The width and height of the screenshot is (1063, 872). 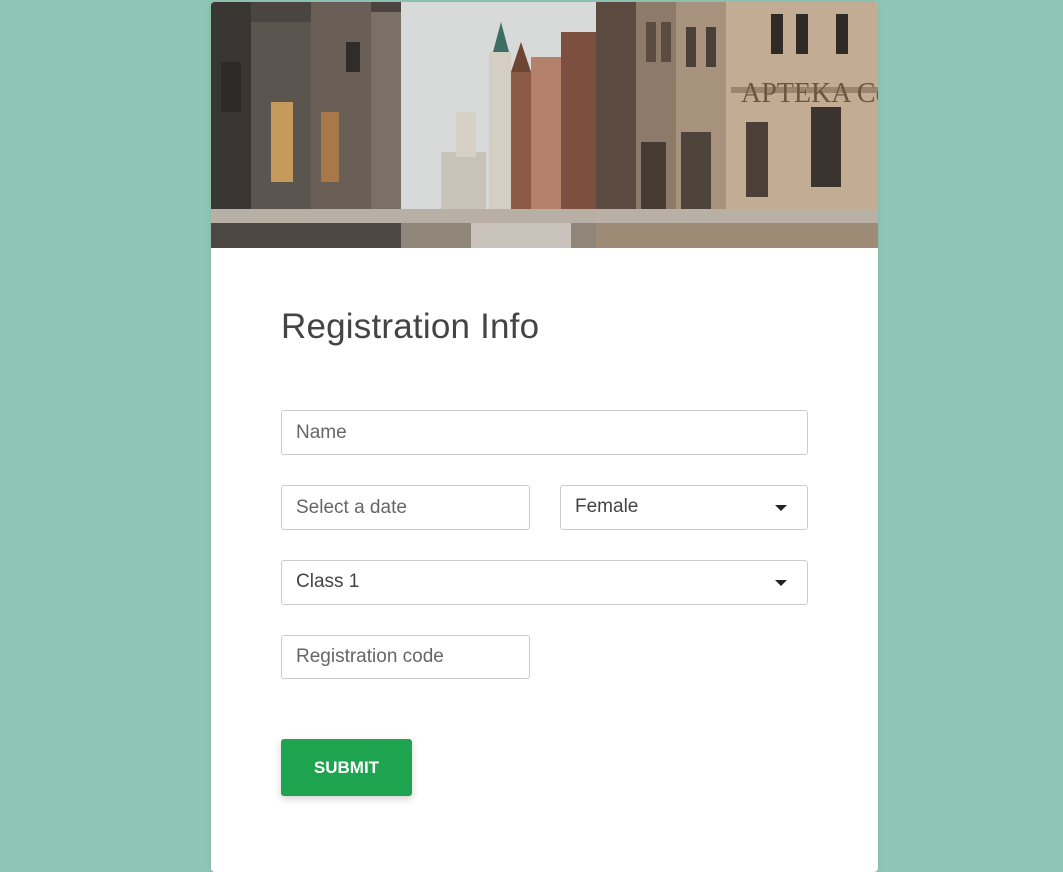 I want to click on gender-select: Female, so click(x=684, y=507).